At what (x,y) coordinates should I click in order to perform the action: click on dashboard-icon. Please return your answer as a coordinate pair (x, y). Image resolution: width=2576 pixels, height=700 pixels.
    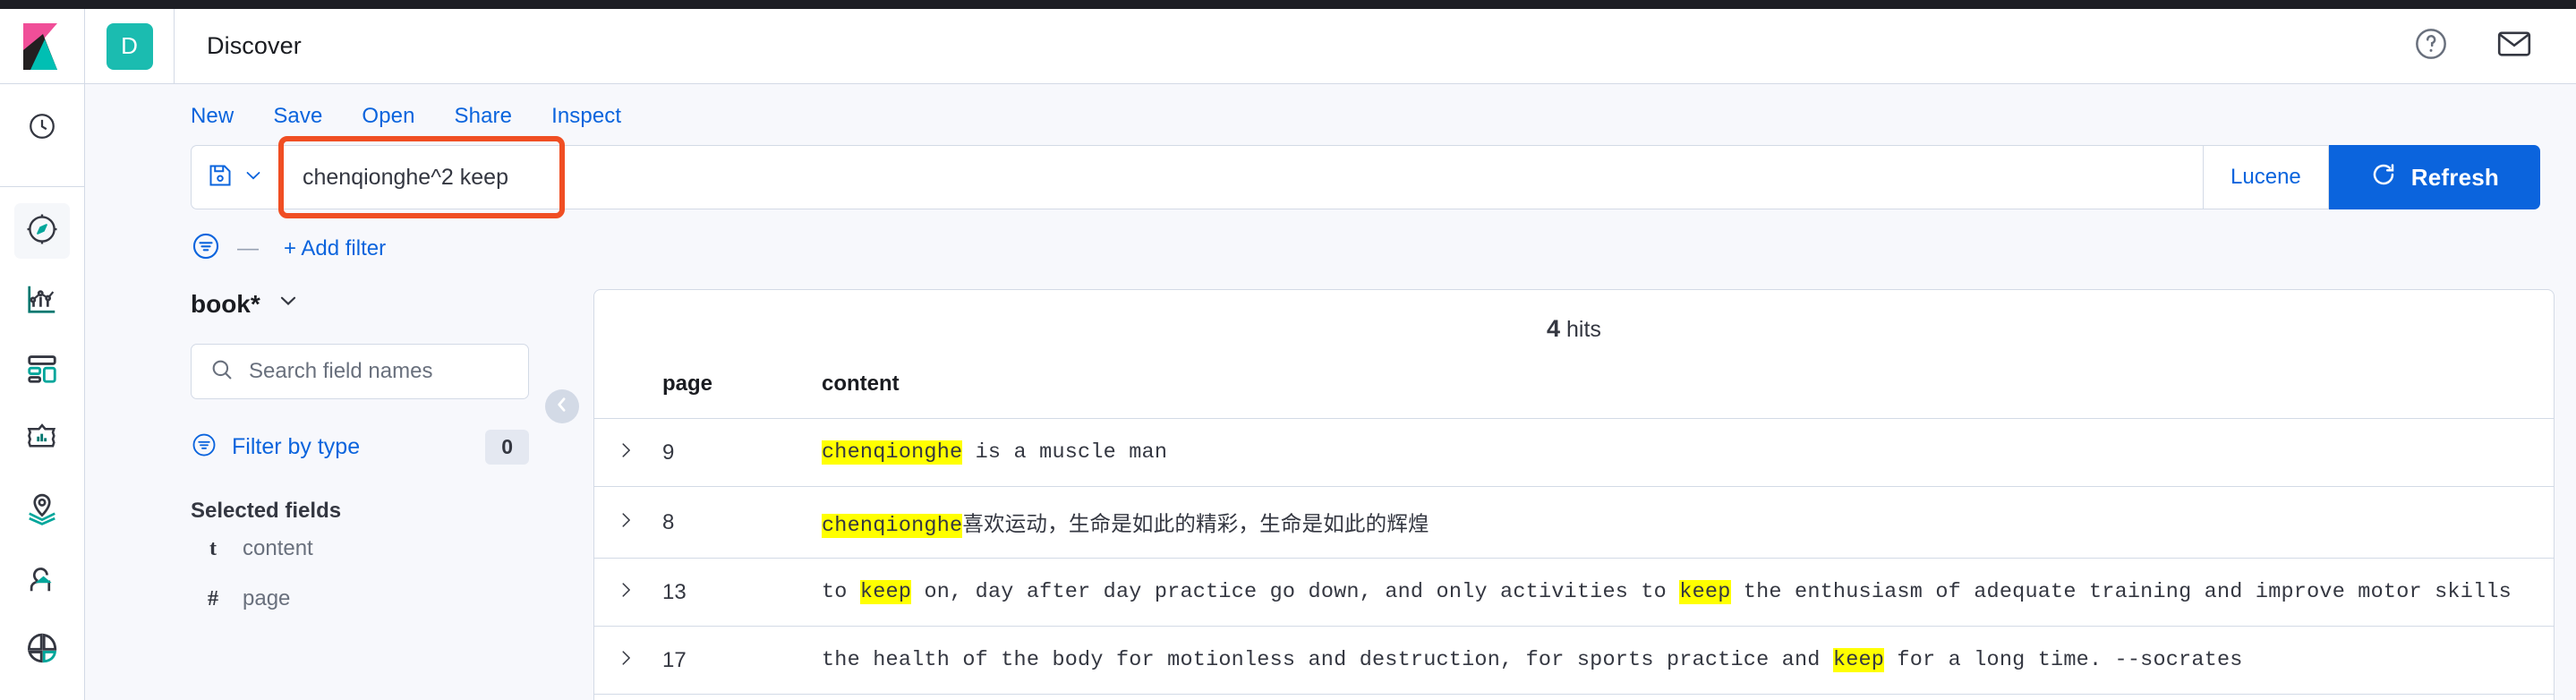
    Looking at the image, I should click on (42, 371).